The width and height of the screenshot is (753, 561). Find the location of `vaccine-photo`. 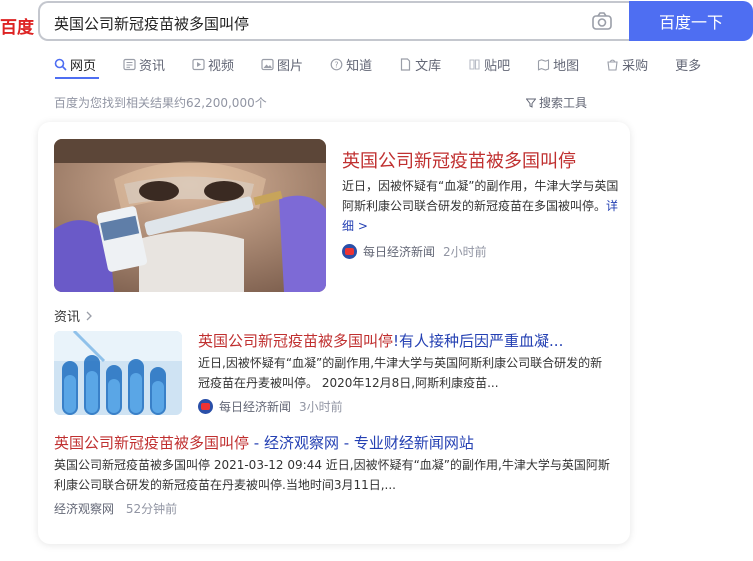

vaccine-photo is located at coordinates (190, 215).